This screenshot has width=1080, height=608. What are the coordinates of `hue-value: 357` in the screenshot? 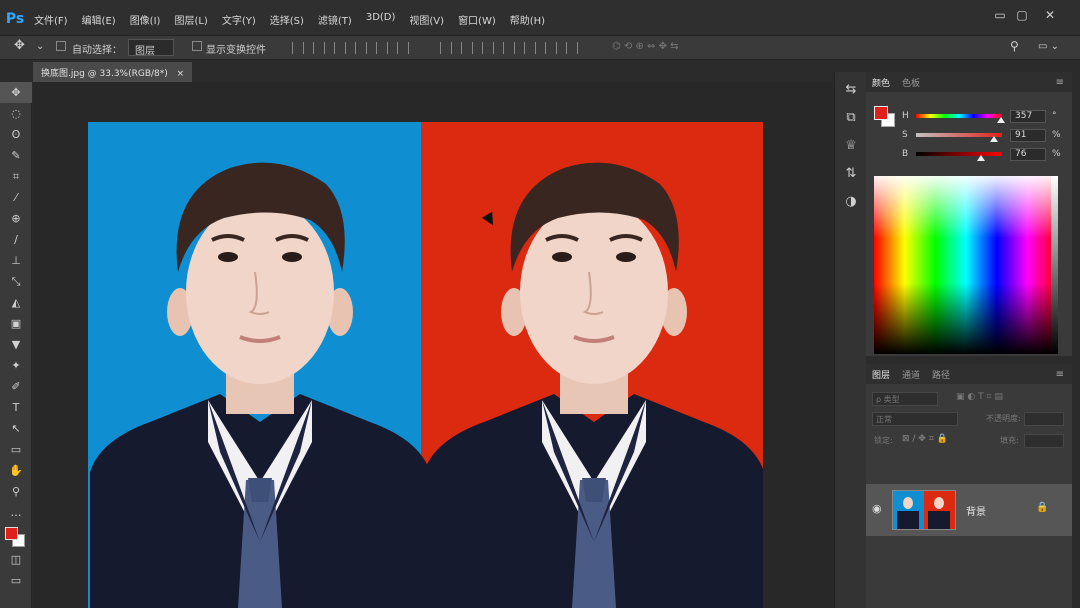 It's located at (1028, 116).